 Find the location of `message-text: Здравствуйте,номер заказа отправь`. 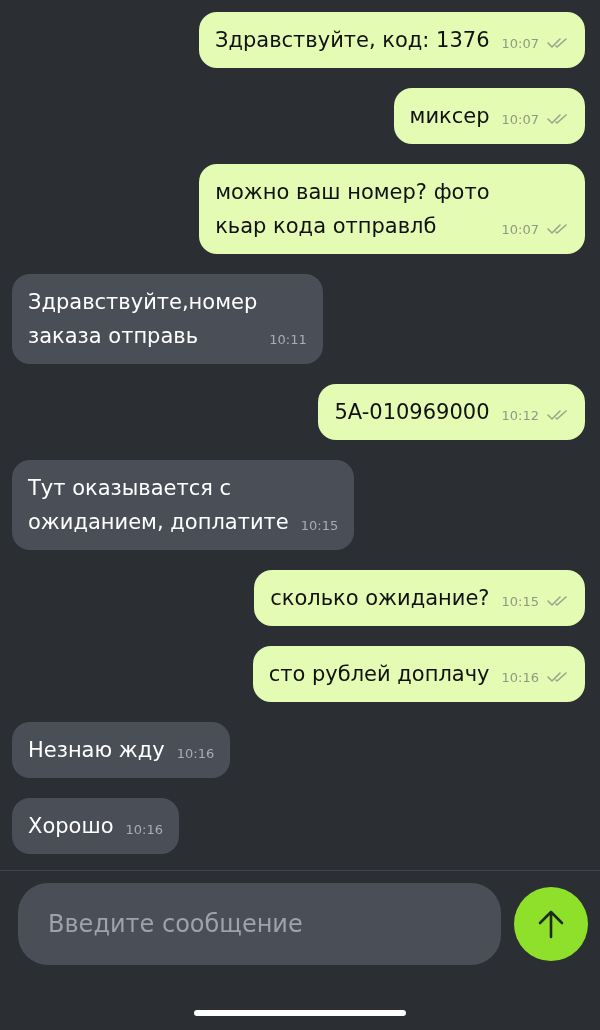

message-text: Здравствуйте,номер заказа отправь is located at coordinates (143, 319).